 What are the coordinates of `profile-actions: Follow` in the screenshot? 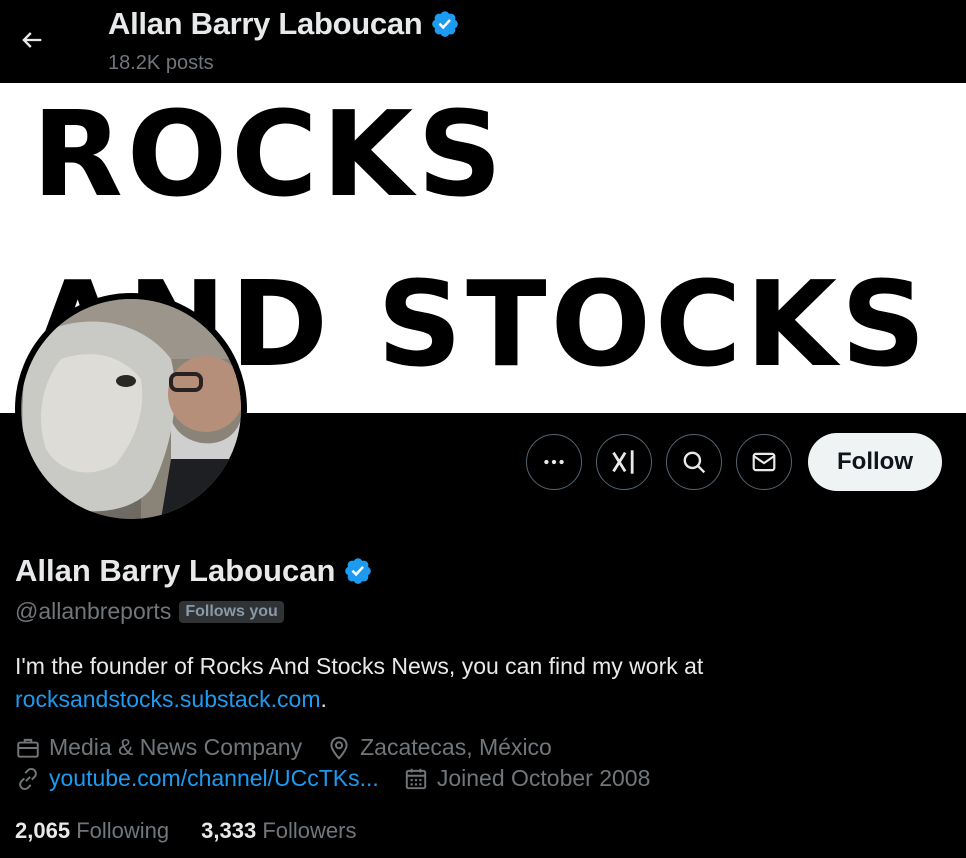 It's located at (734, 462).